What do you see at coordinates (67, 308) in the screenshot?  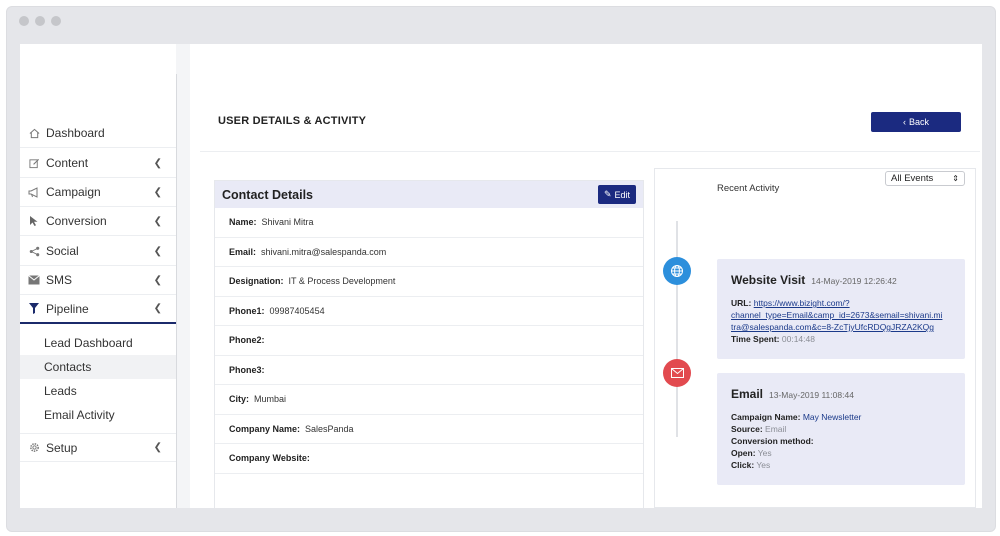 I see `sidebar-item-label: Pipeline` at bounding box center [67, 308].